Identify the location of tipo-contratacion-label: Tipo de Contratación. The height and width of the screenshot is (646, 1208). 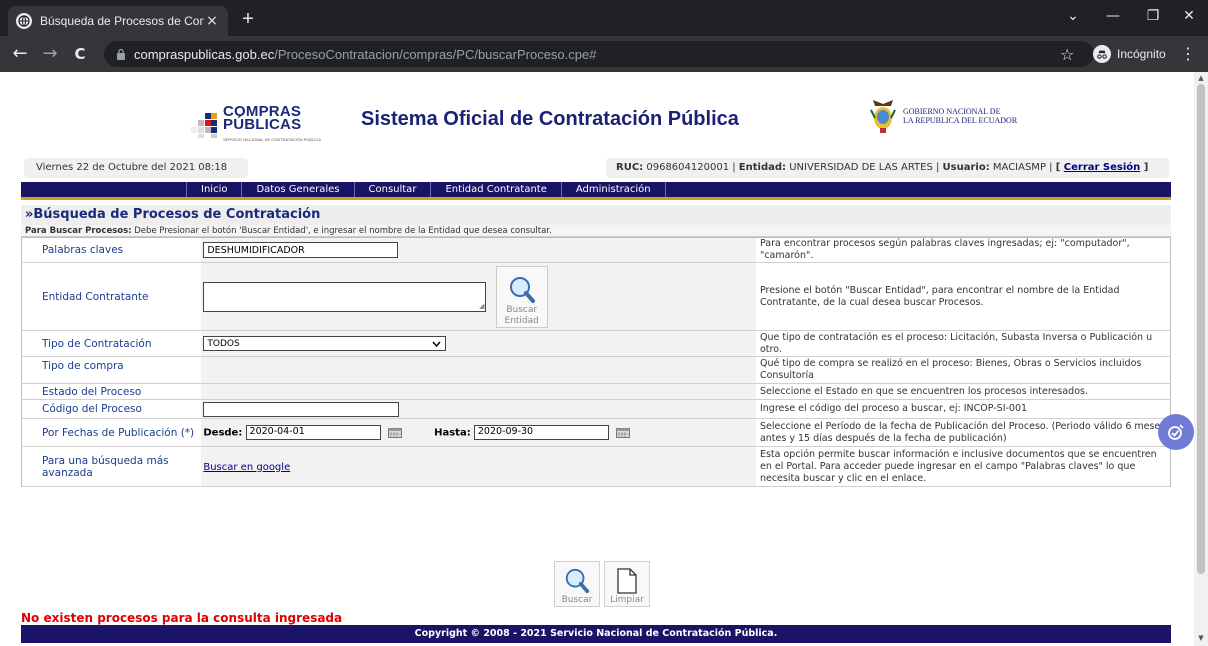
(111, 343).